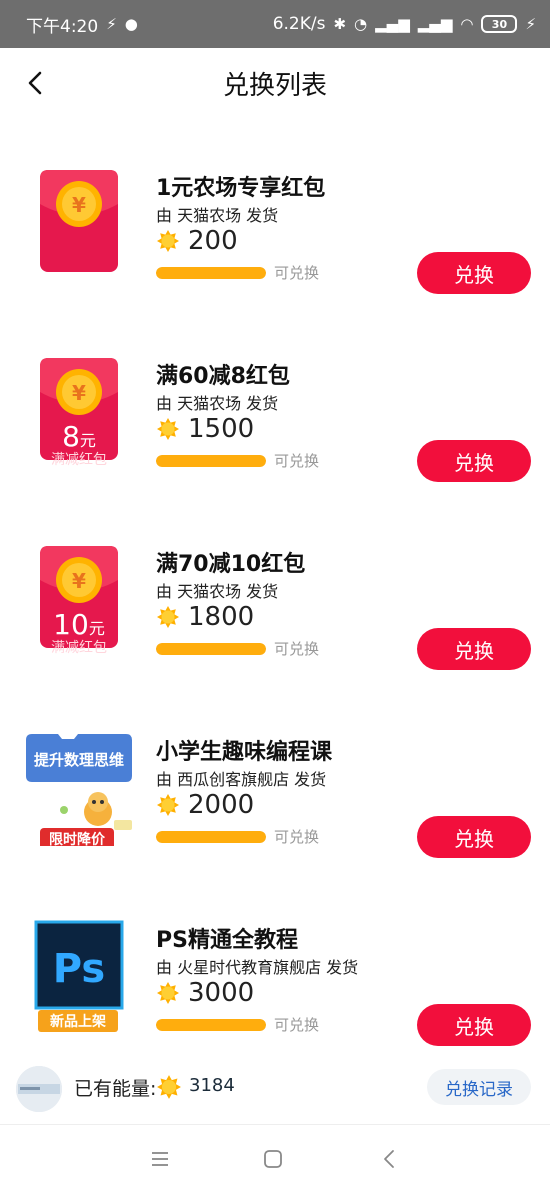 The width and height of the screenshot is (550, 1191). I want to click on price-value: 2000, so click(221, 805).